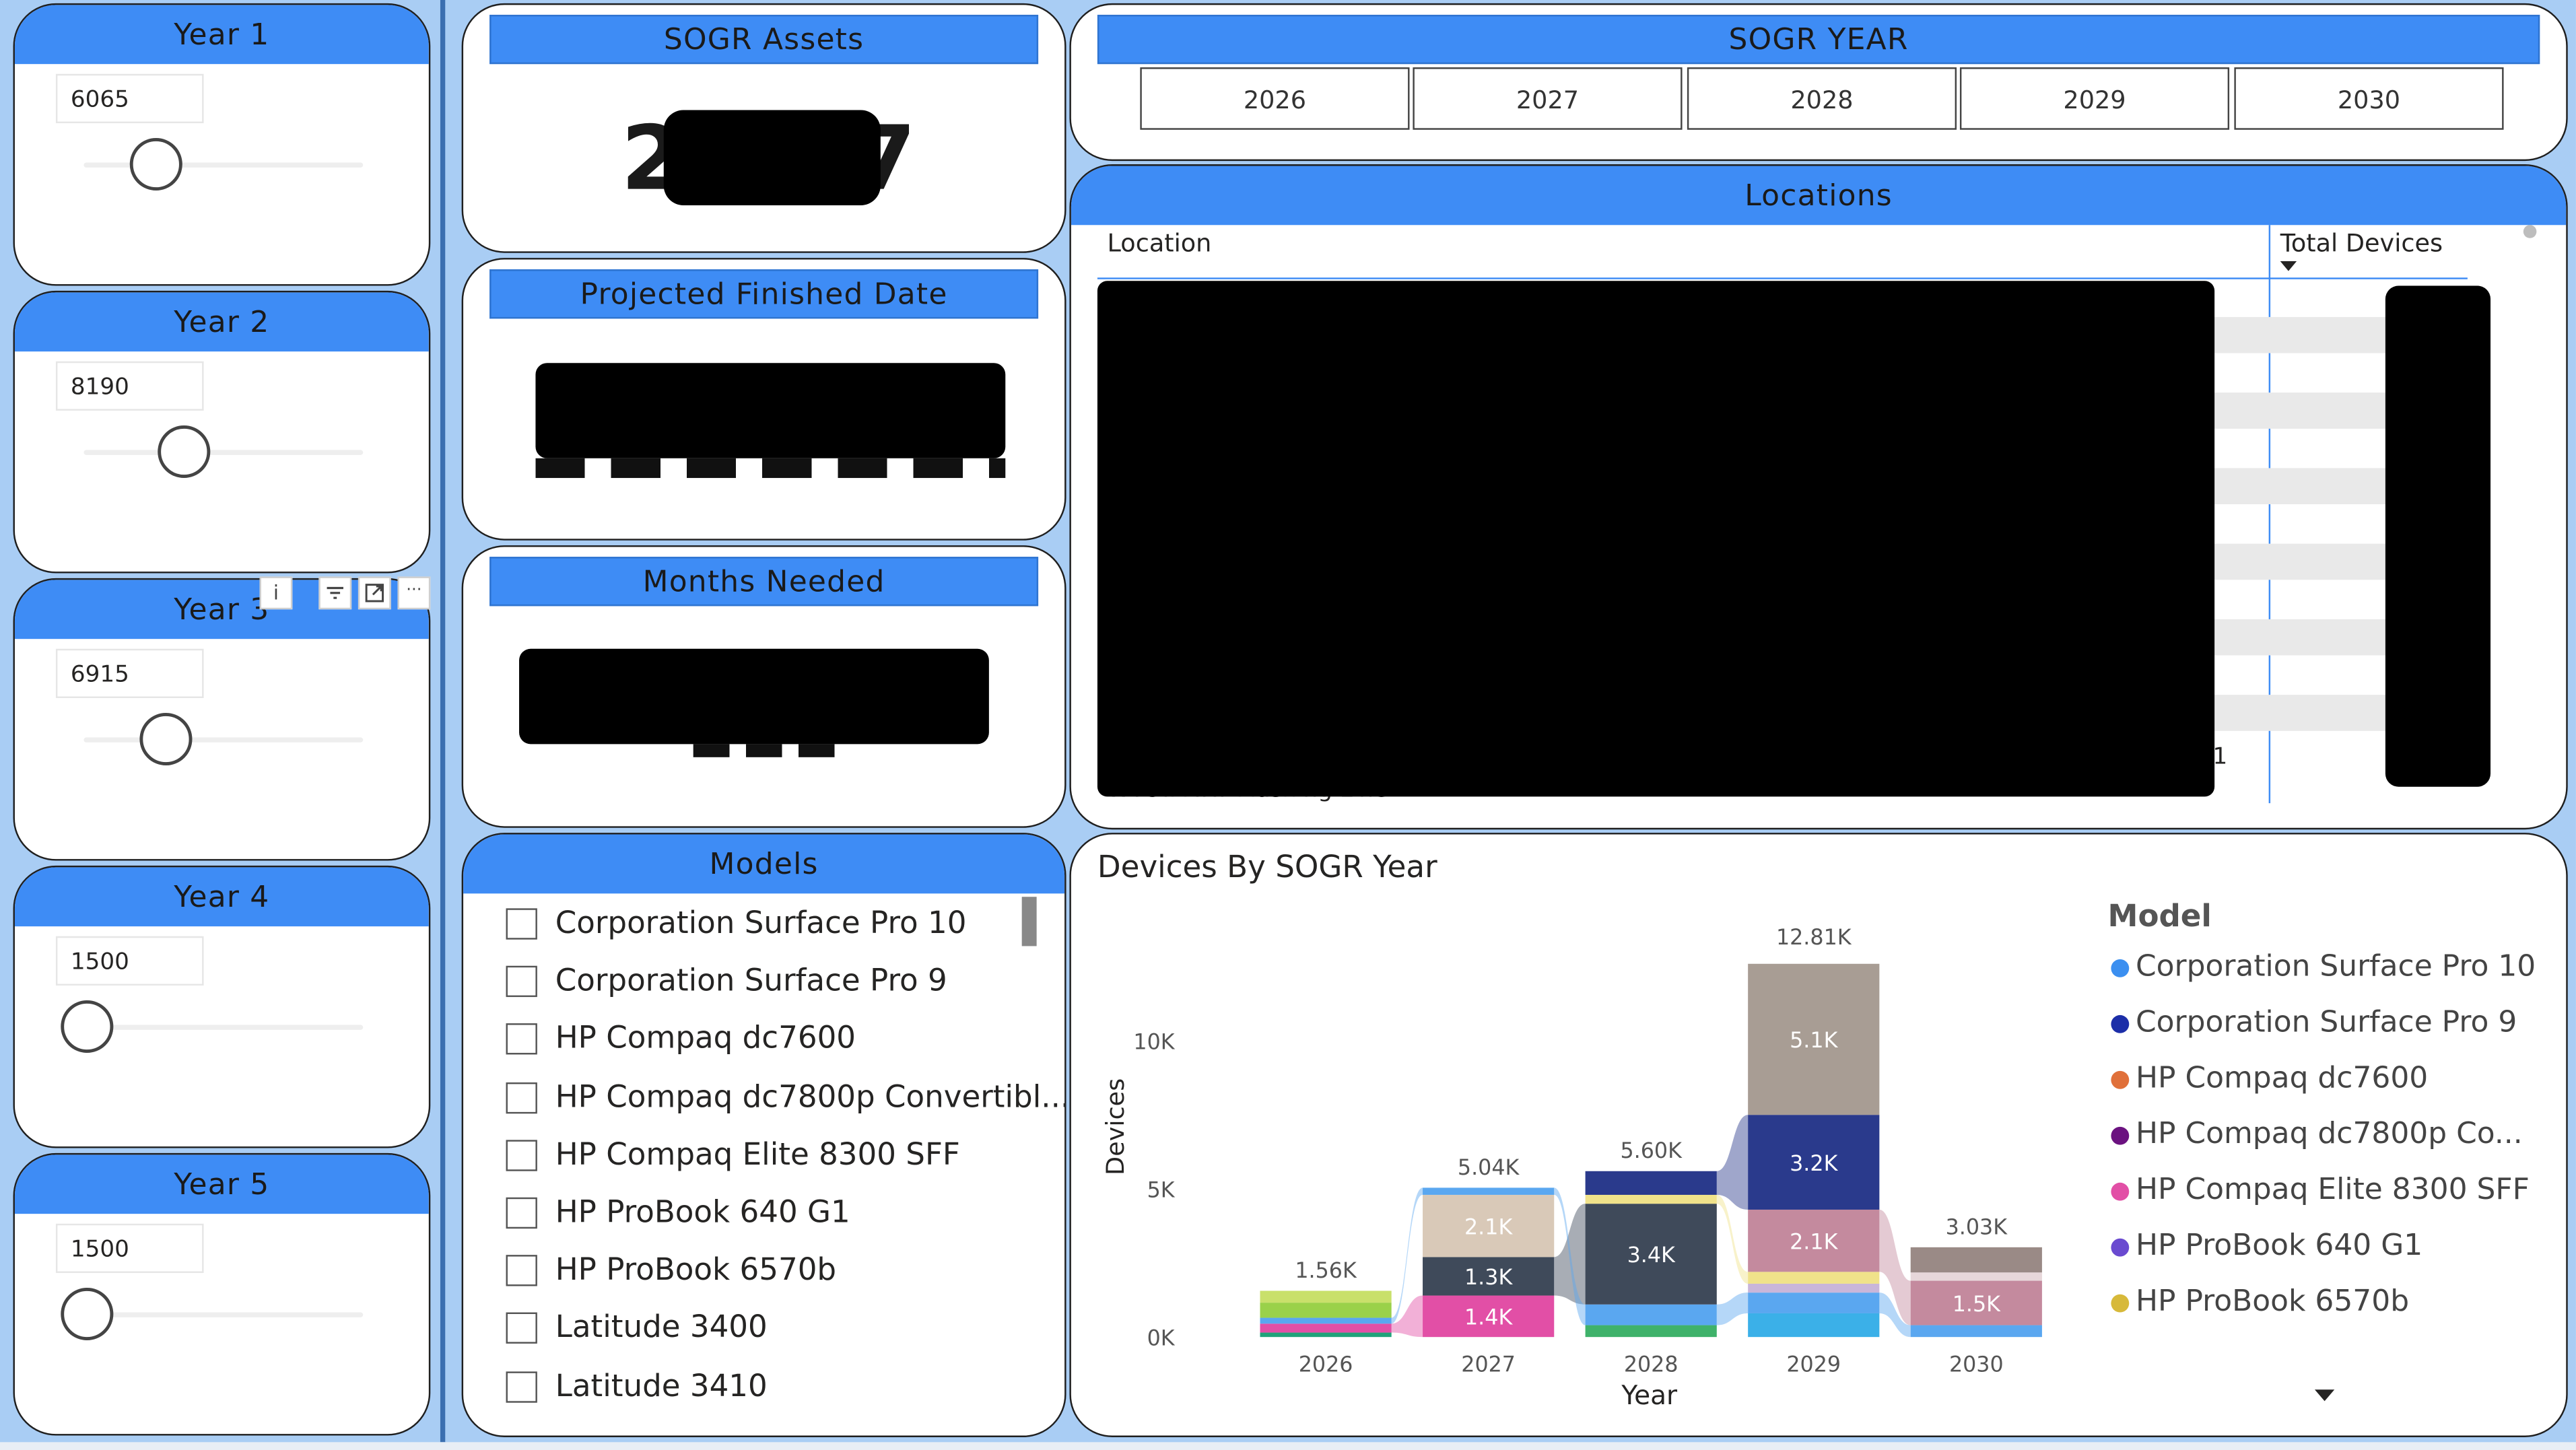 The width and height of the screenshot is (2576, 1450). What do you see at coordinates (129, 1248) in the screenshot?
I see `year-5-value-input: 1500` at bounding box center [129, 1248].